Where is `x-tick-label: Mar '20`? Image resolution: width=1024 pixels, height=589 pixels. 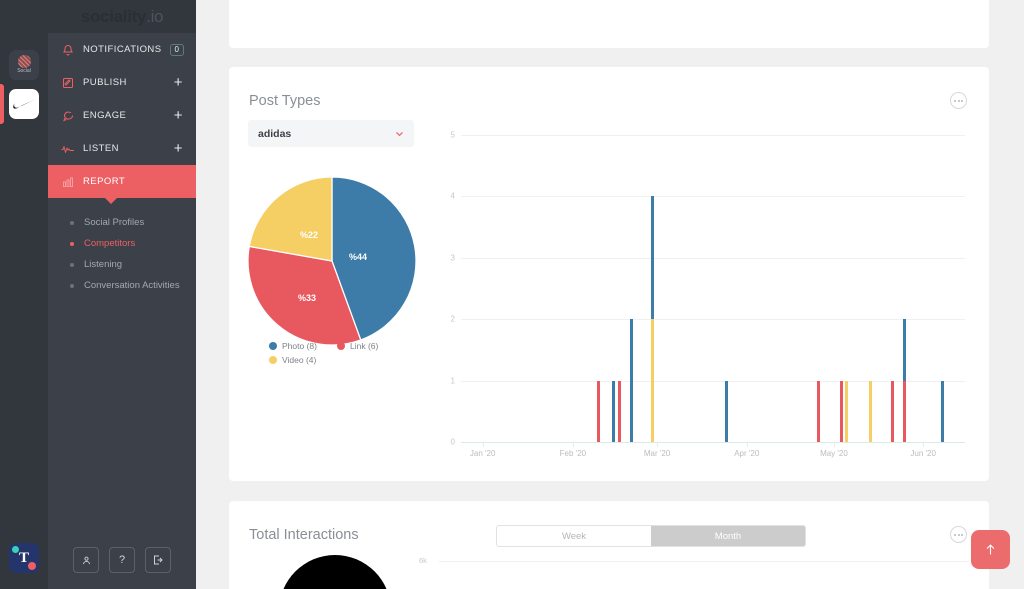
x-tick-label: Mar '20 is located at coordinates (657, 453).